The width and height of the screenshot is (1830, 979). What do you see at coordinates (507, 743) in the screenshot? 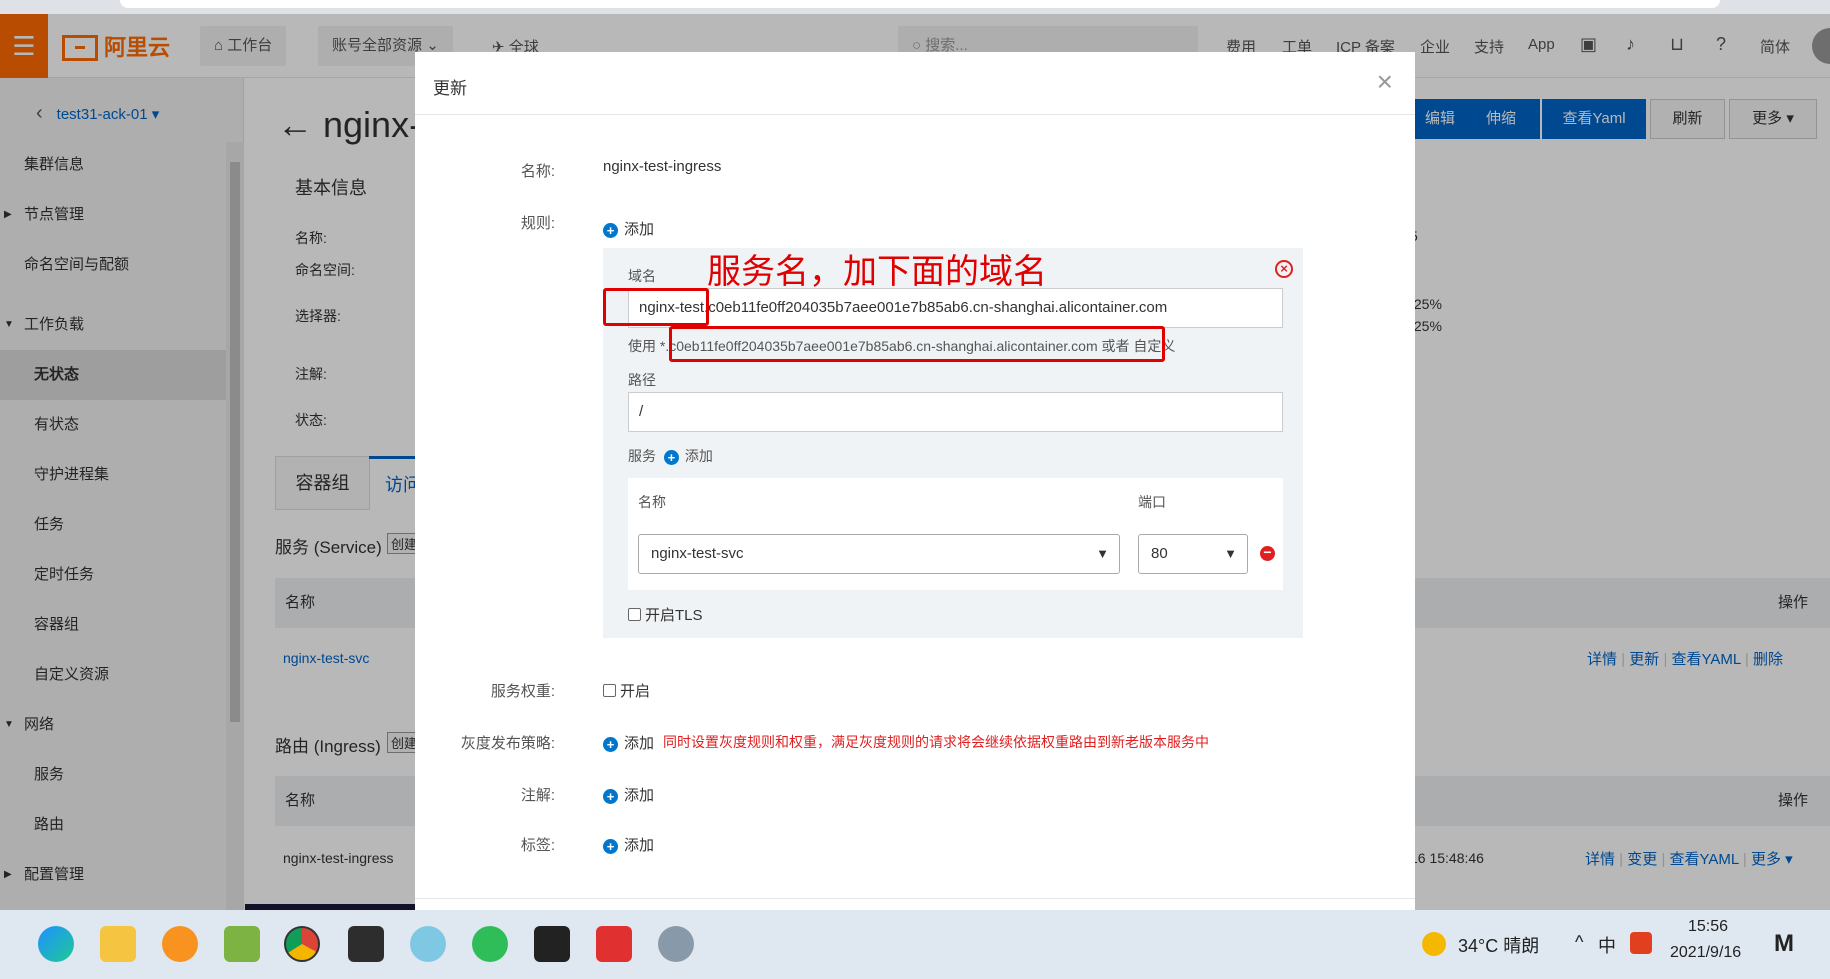
I see `canary-label: 灰度发布策略:` at bounding box center [507, 743].